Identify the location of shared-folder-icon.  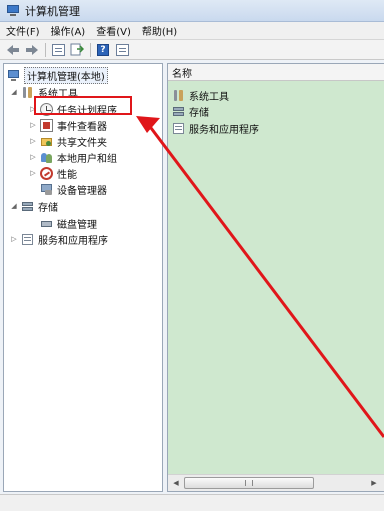
(46, 141).